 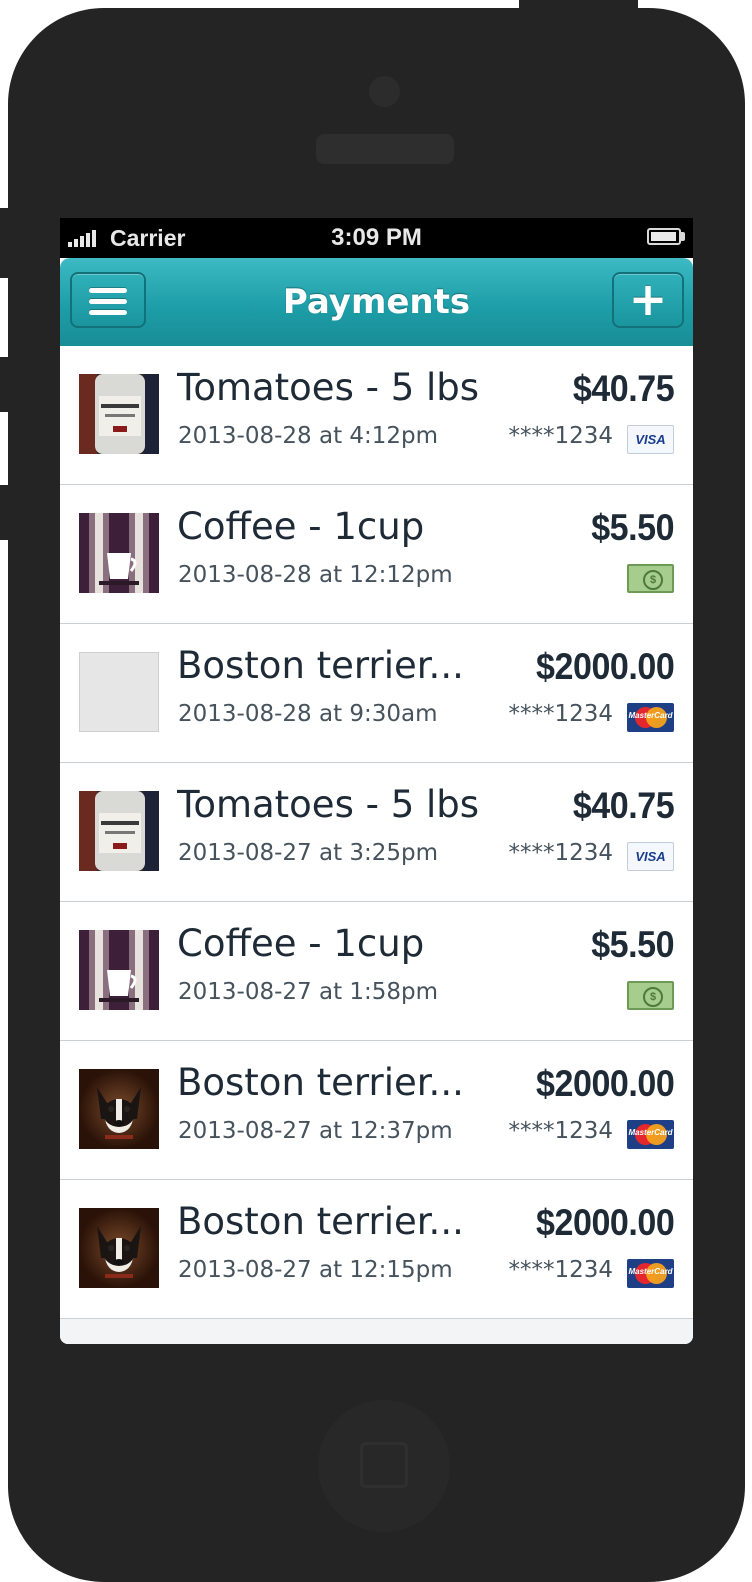 I want to click on battery-tip, so click(x=683, y=236).